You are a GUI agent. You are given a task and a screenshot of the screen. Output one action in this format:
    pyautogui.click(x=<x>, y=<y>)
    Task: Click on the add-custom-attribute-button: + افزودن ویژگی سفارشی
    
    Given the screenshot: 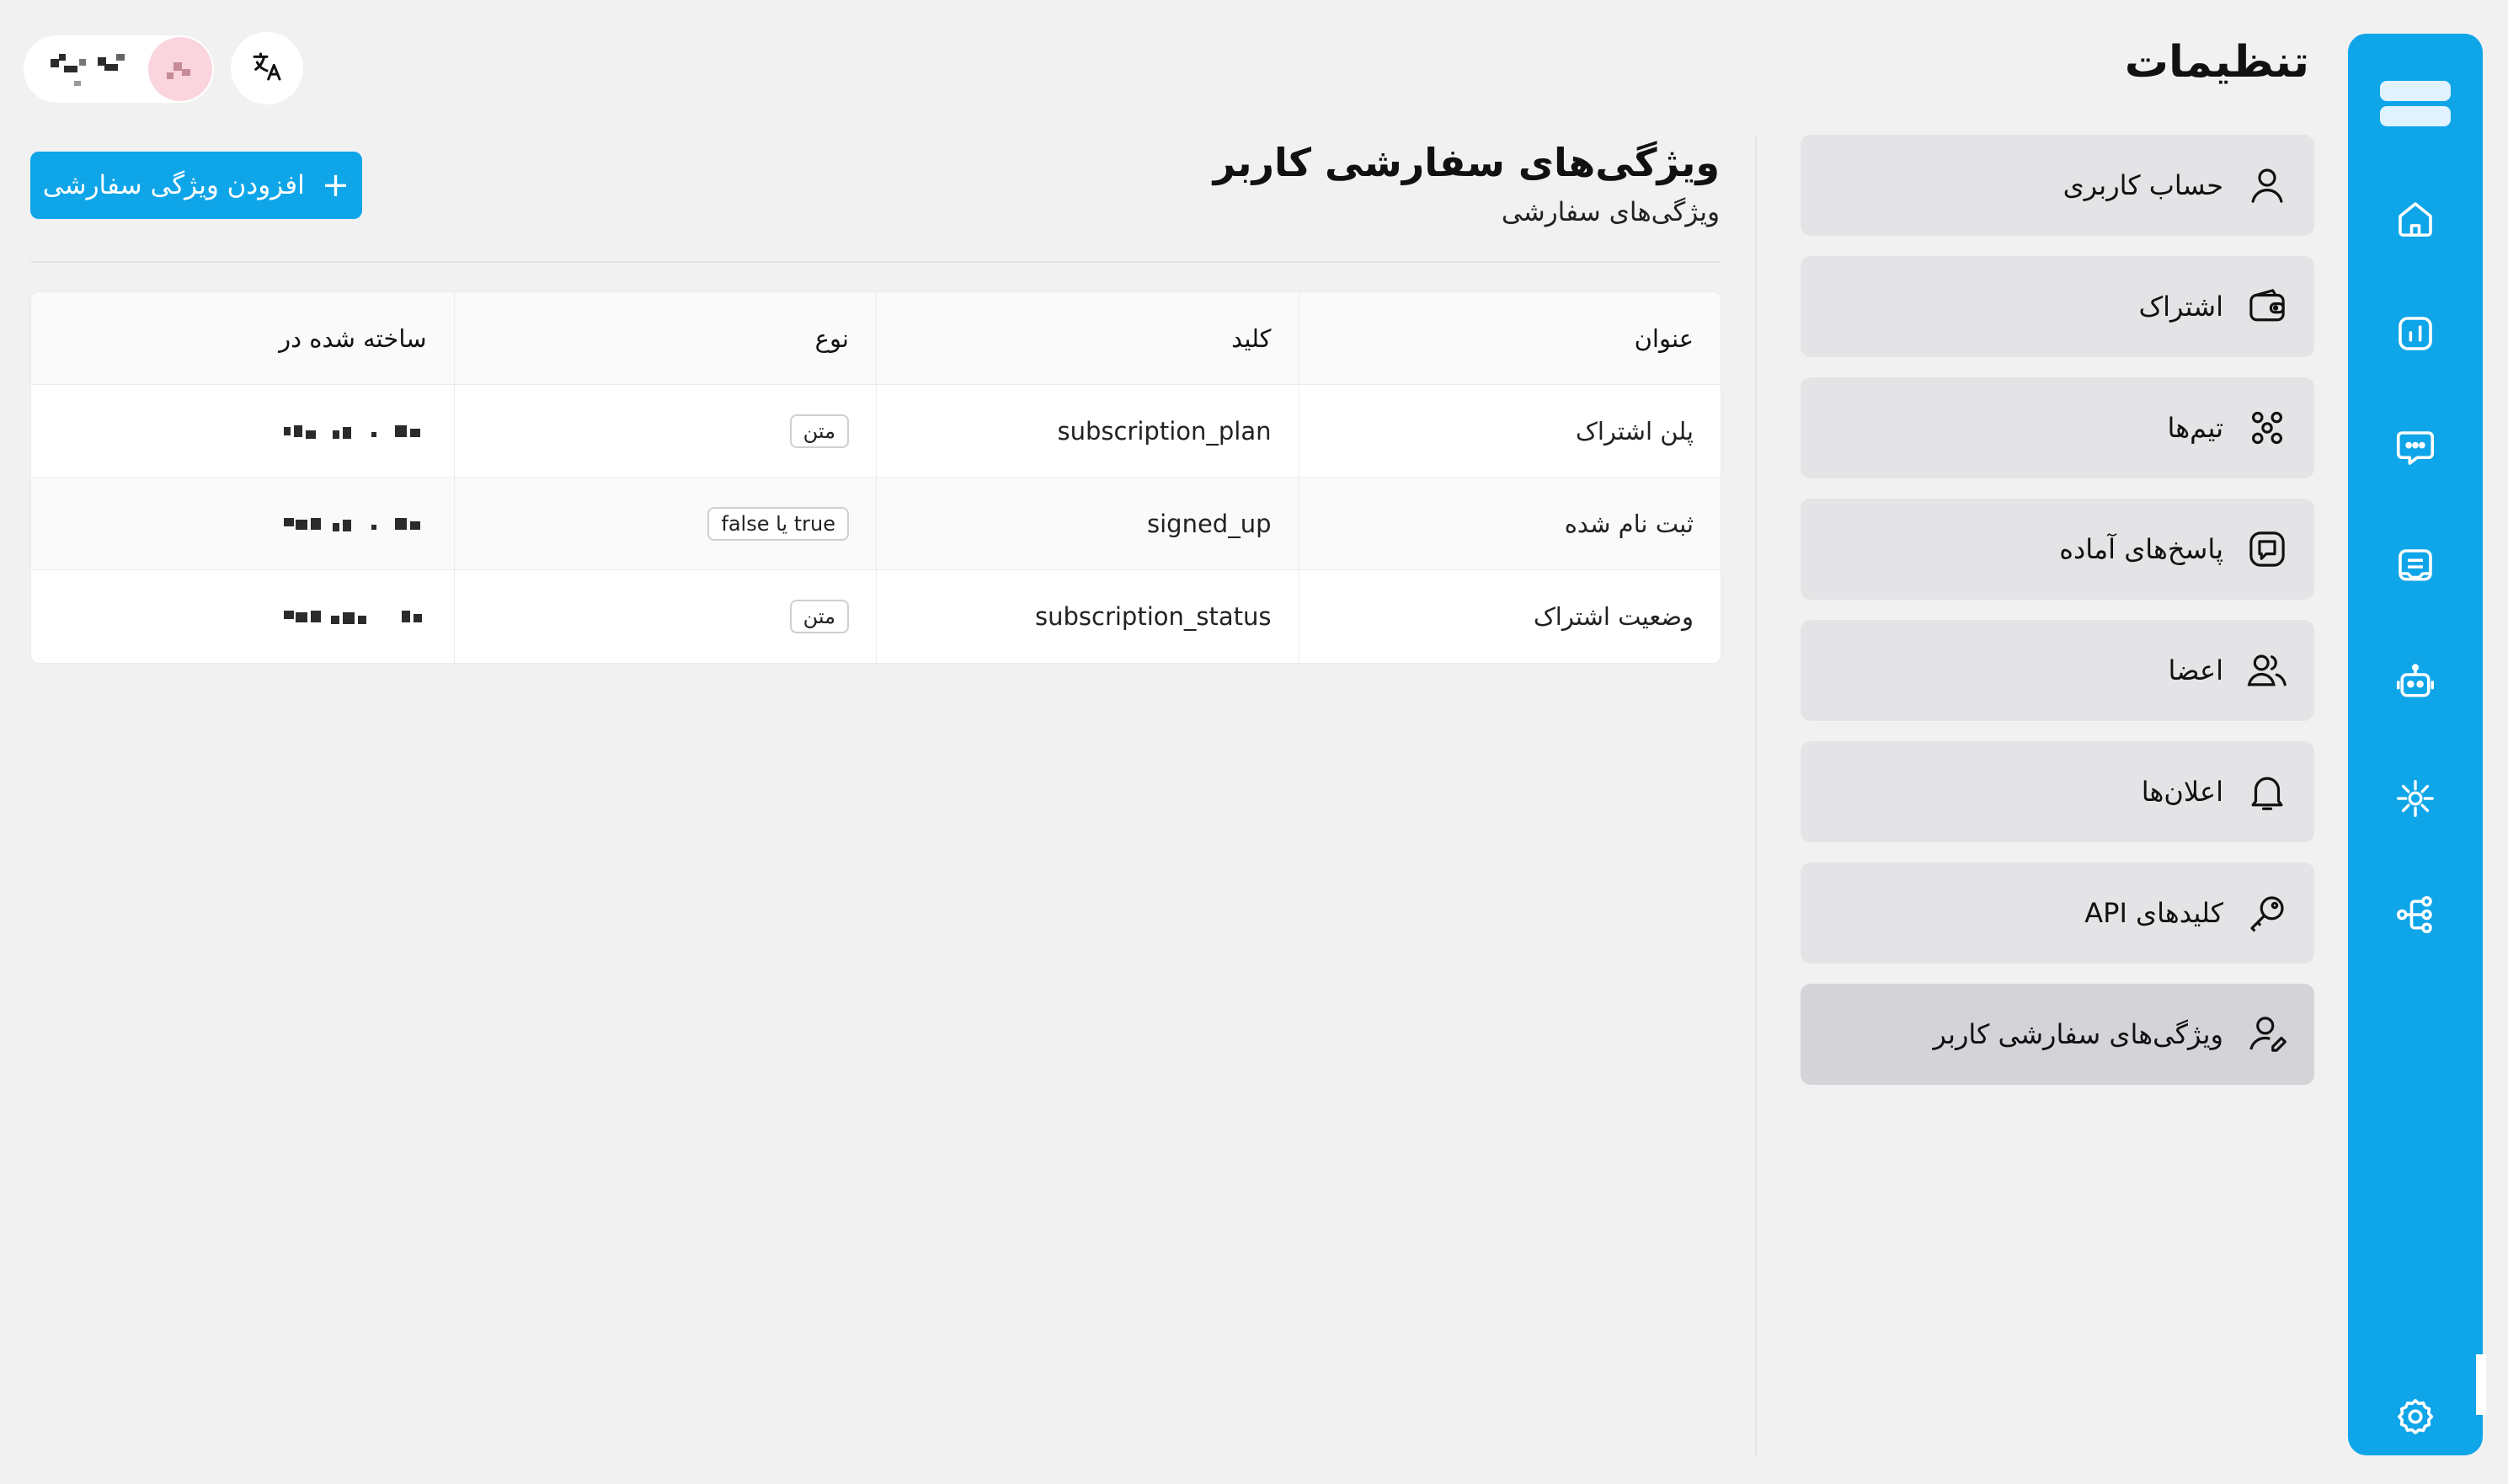 What is the action you would take?
    pyautogui.click(x=196, y=186)
    